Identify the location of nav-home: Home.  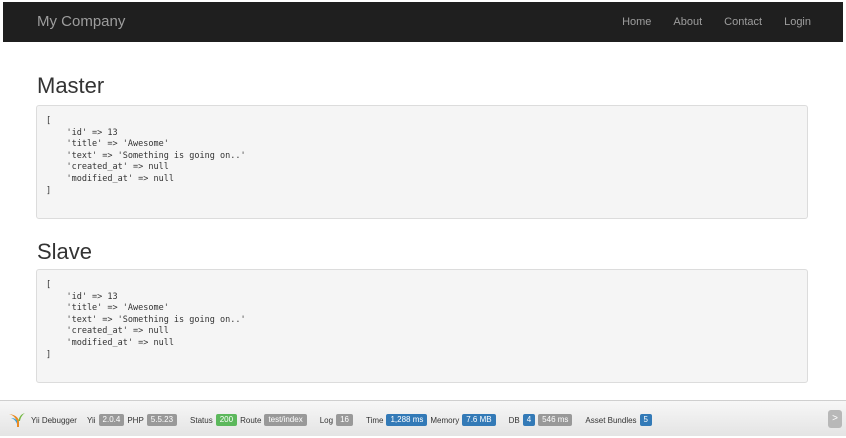
(636, 22).